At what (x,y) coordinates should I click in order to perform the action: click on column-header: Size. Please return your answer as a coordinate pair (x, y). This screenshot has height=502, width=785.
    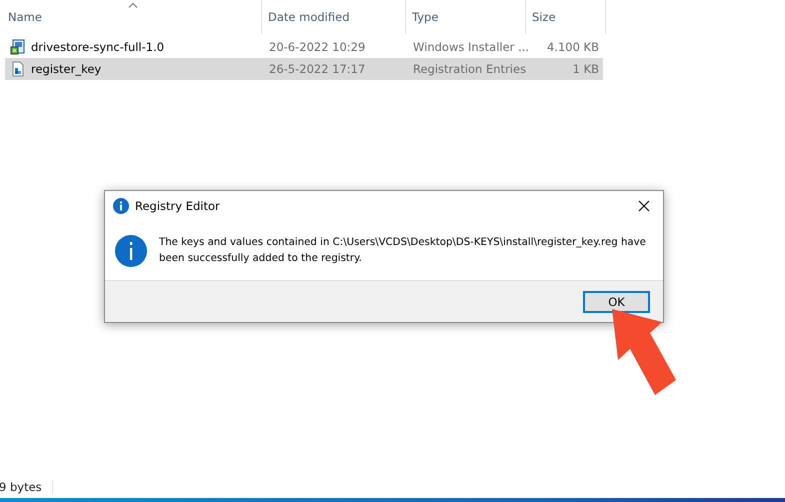
    Looking at the image, I should click on (566, 17).